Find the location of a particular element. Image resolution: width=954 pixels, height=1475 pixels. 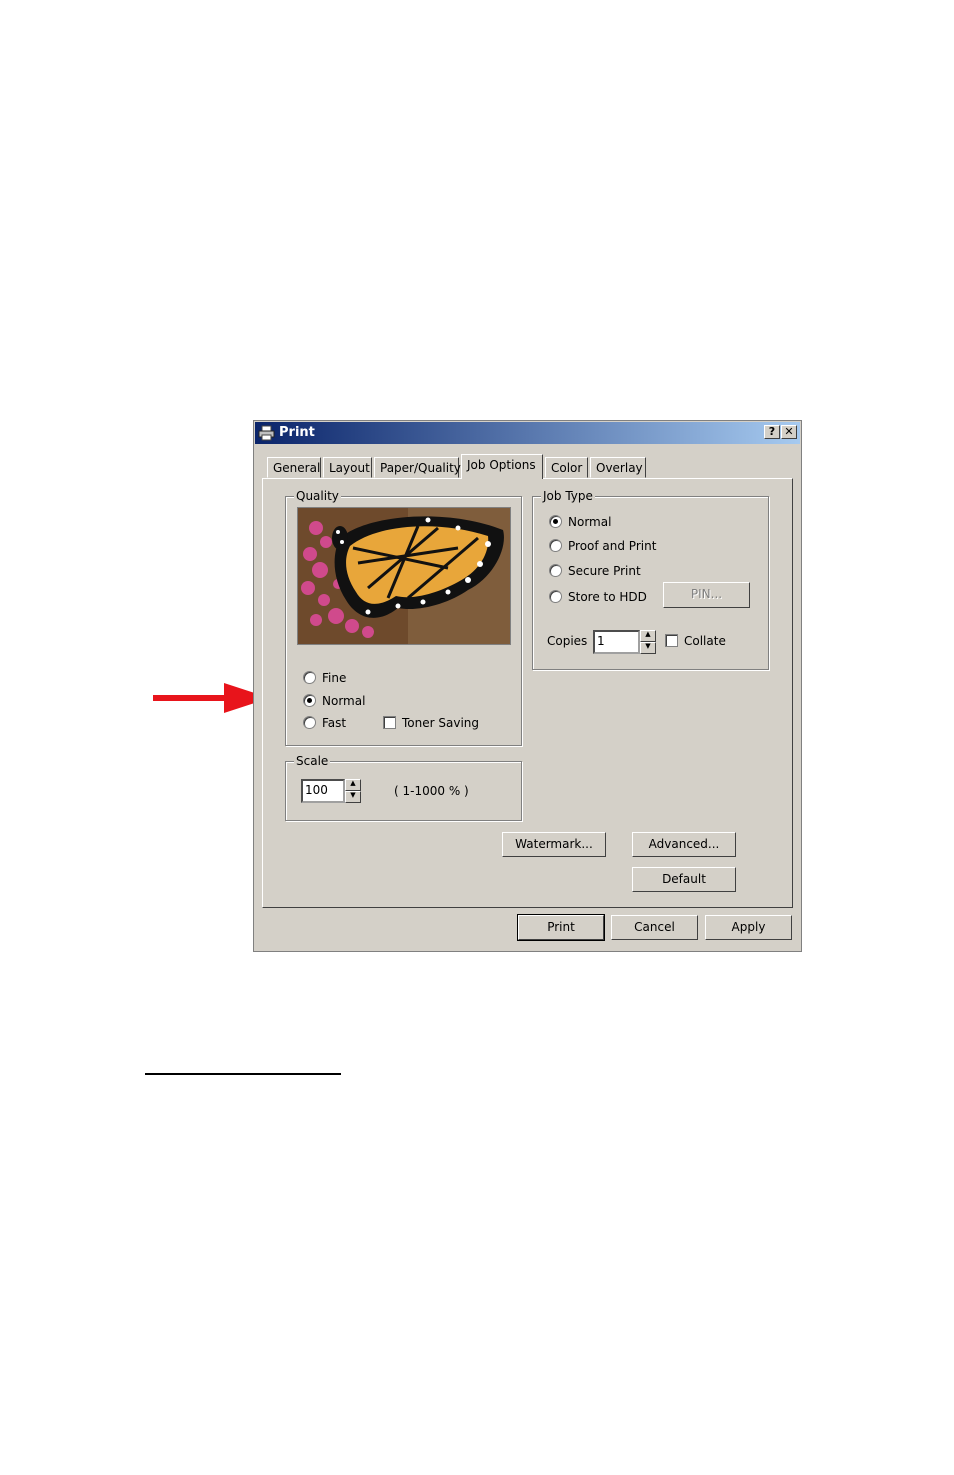

print-button: Print is located at coordinates (561, 927).